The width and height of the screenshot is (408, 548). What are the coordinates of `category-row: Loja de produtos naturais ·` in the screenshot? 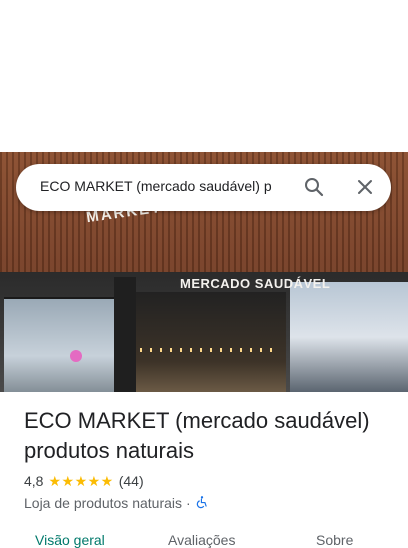 It's located at (116, 503).